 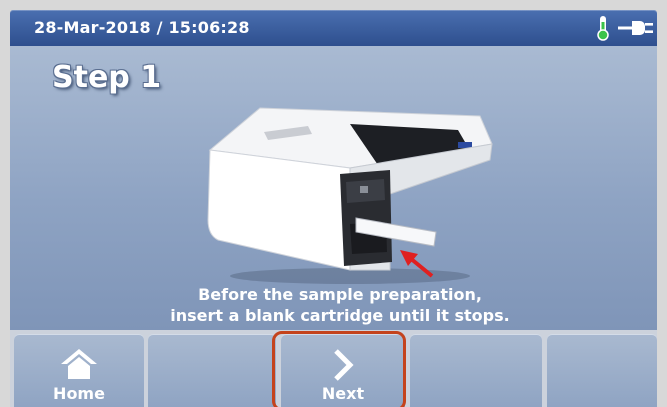 What do you see at coordinates (635, 28) in the screenshot?
I see `power-plug-icon` at bounding box center [635, 28].